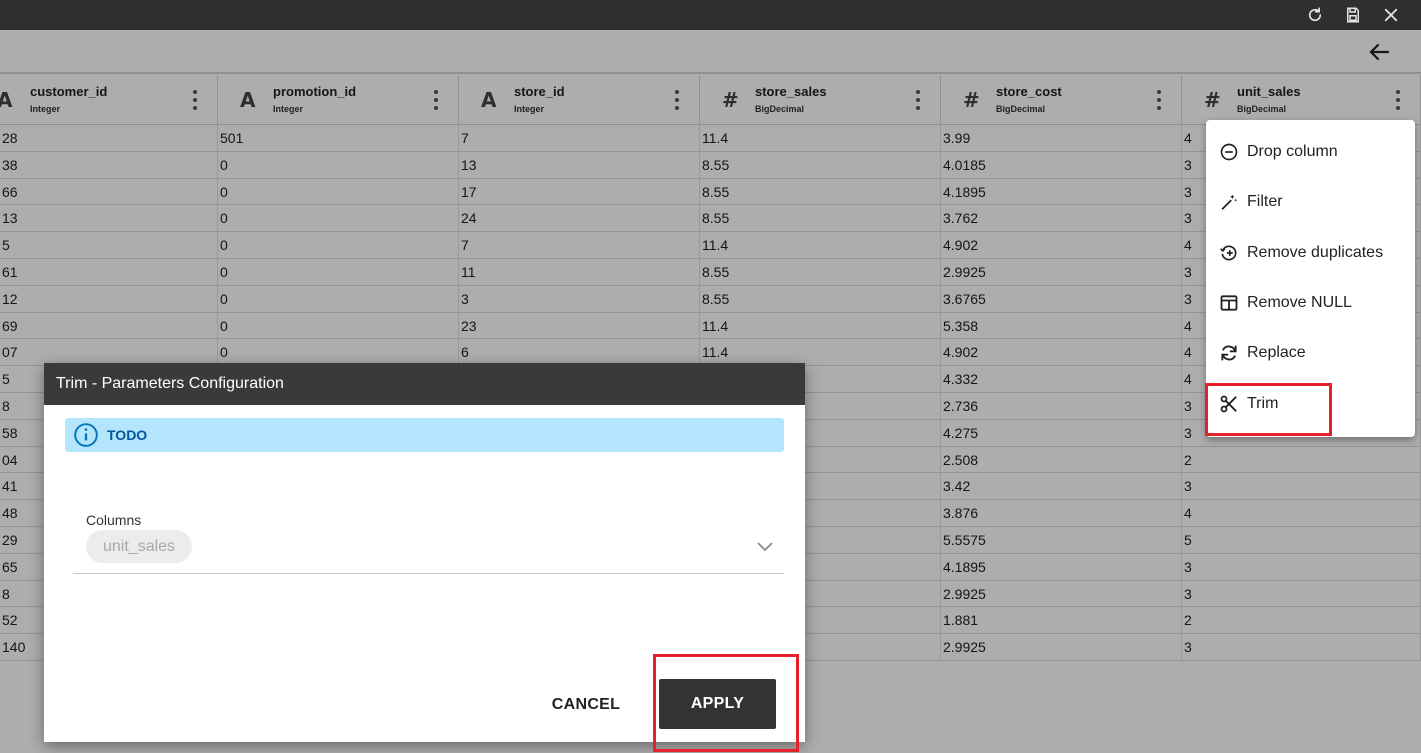  What do you see at coordinates (1229, 253) in the screenshot?
I see `plus-circle-arrow-icon` at bounding box center [1229, 253].